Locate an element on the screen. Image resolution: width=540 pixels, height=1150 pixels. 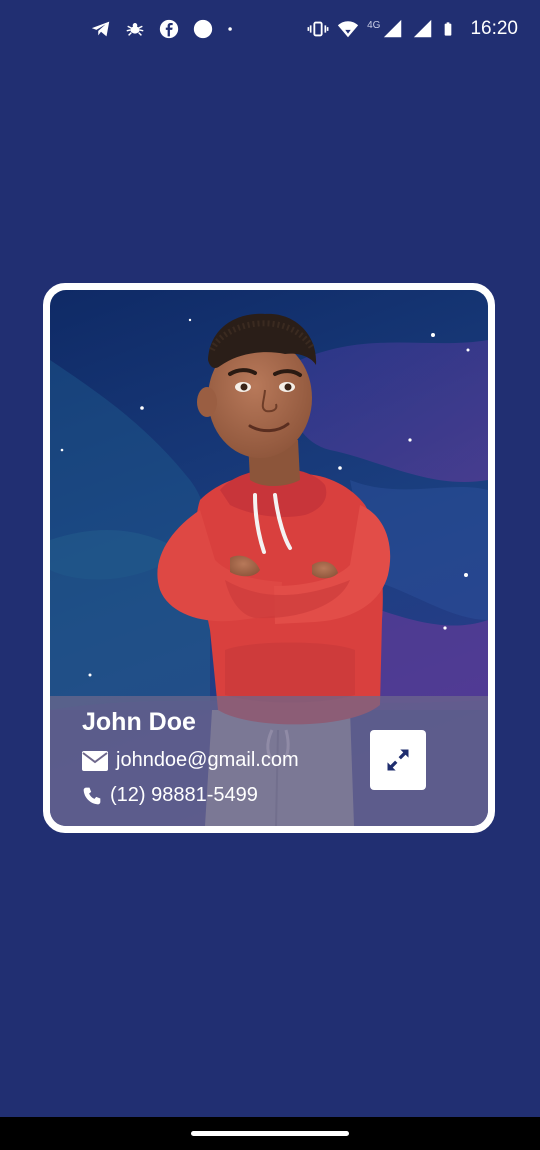
battery-icon is located at coordinates (448, 29).